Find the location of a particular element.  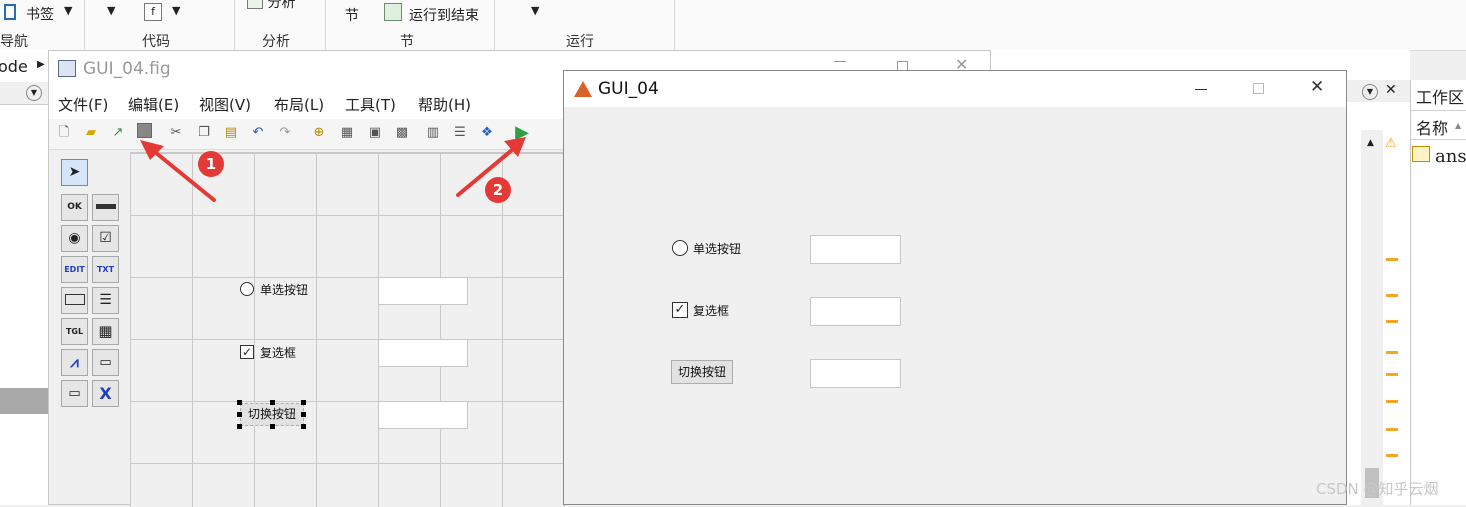

bookmark-dropdown-icon: ▼ is located at coordinates (68, 10).